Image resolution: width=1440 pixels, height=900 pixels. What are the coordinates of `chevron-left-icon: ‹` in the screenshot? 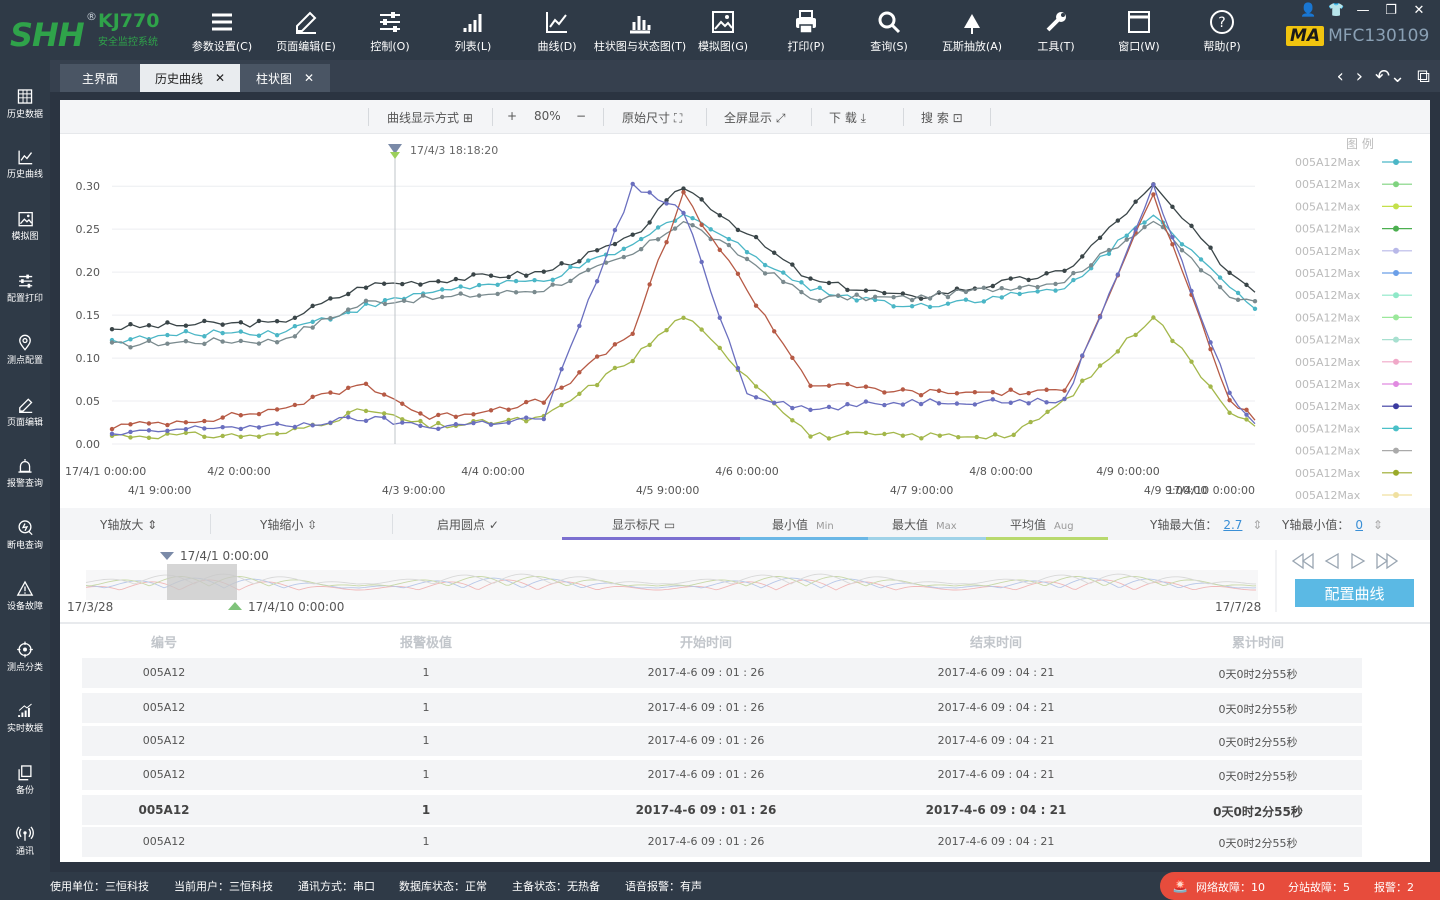 It's located at (1340, 76).